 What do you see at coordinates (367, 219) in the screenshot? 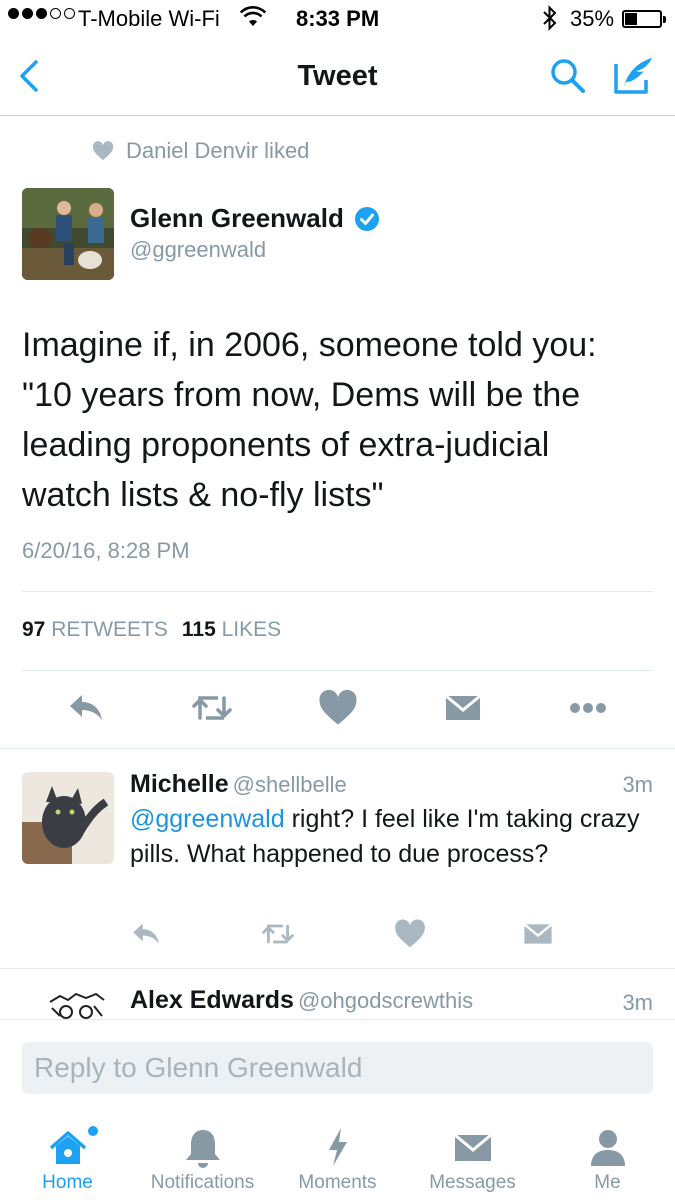
I see `verified-badge-icon` at bounding box center [367, 219].